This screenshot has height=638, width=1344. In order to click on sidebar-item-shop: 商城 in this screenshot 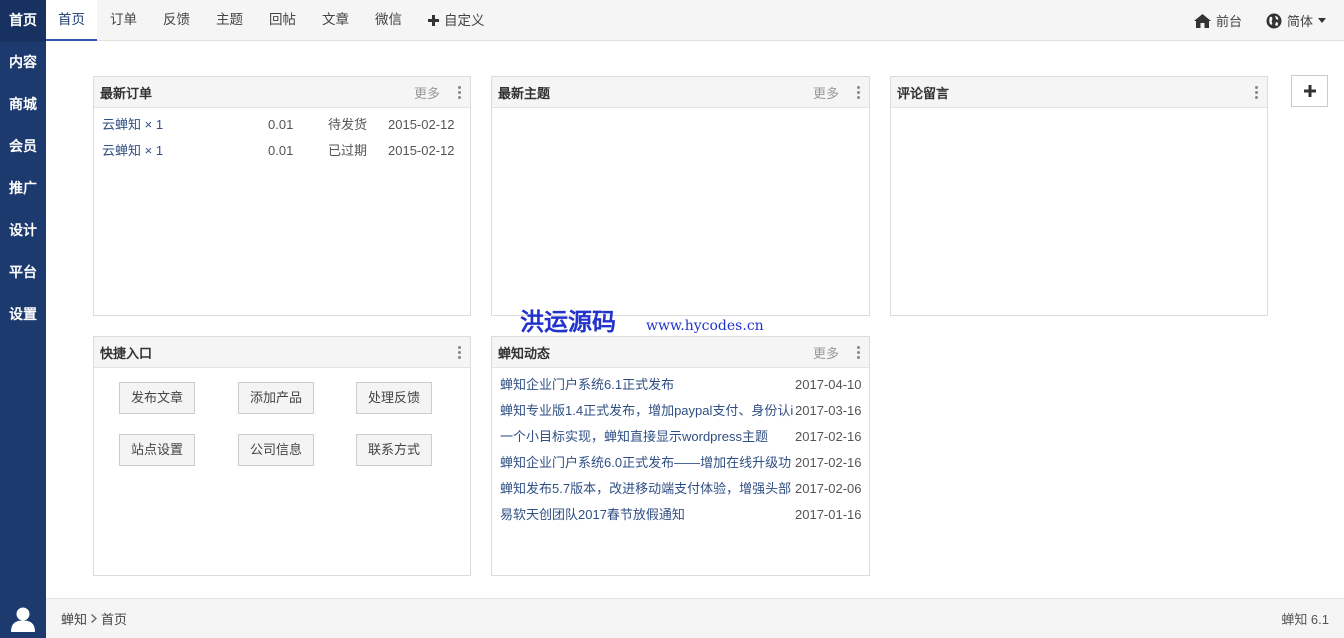, I will do `click(23, 105)`.